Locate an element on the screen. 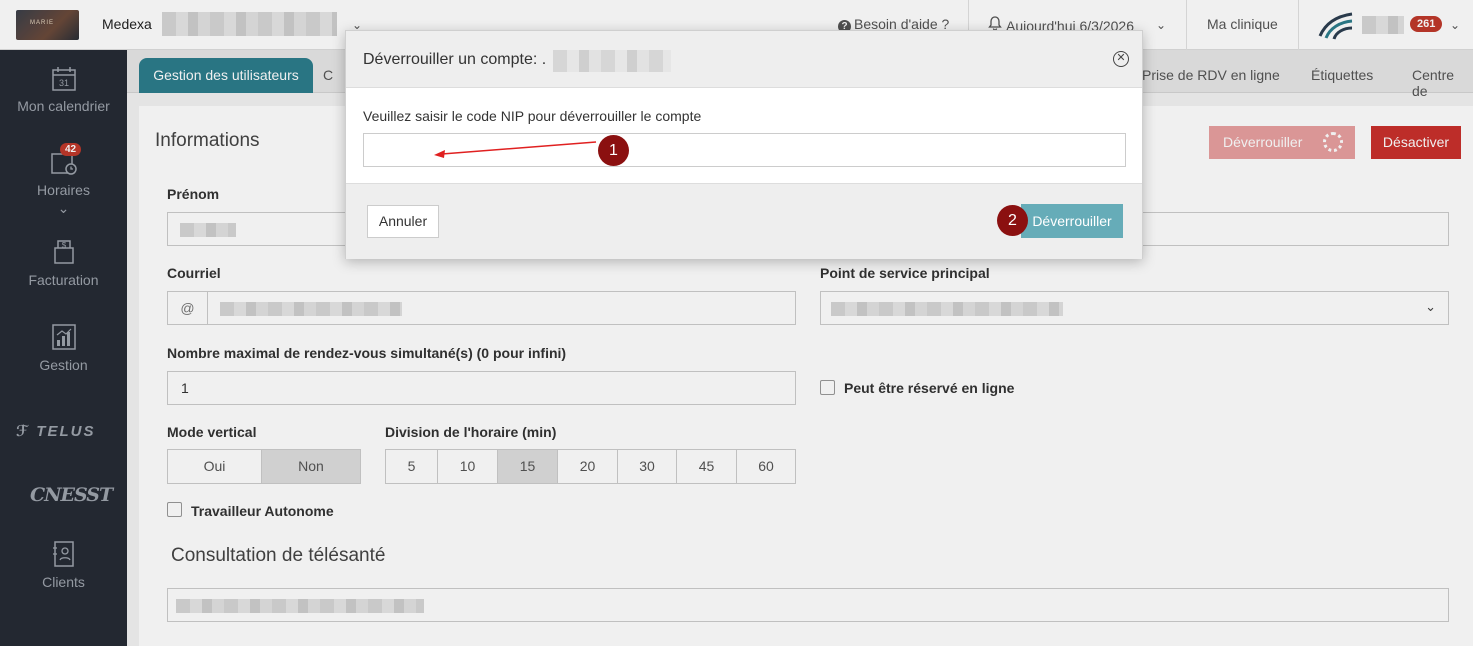 The height and width of the screenshot is (646, 1473). account-name-redacted is located at coordinates (612, 61).